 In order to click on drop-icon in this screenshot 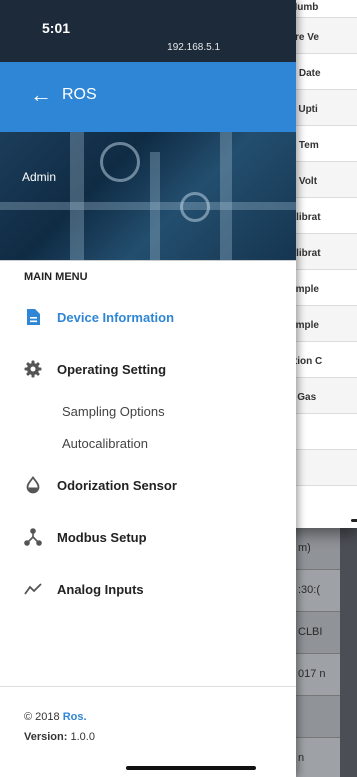, I will do `click(33, 485)`.